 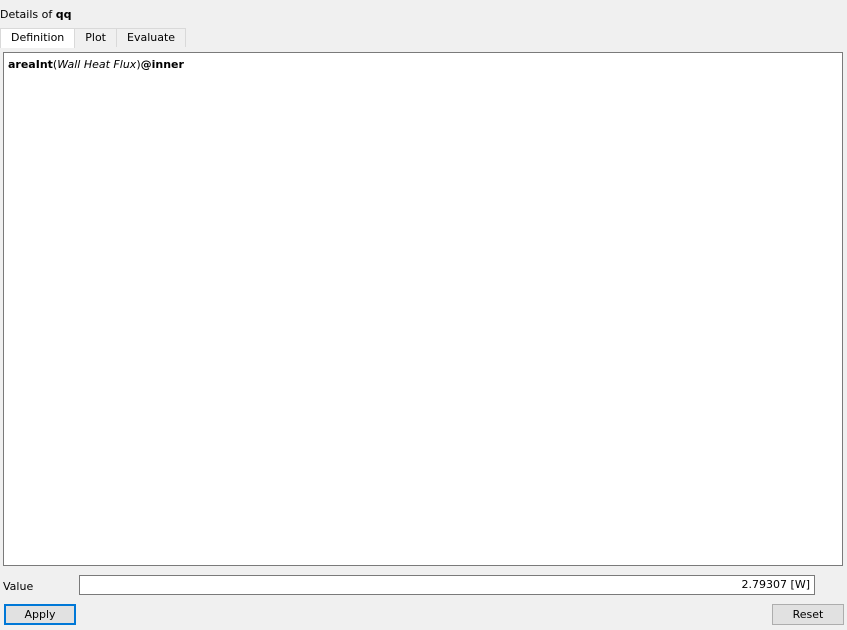 I want to click on value-field: 2.79307 [W], so click(x=447, y=585).